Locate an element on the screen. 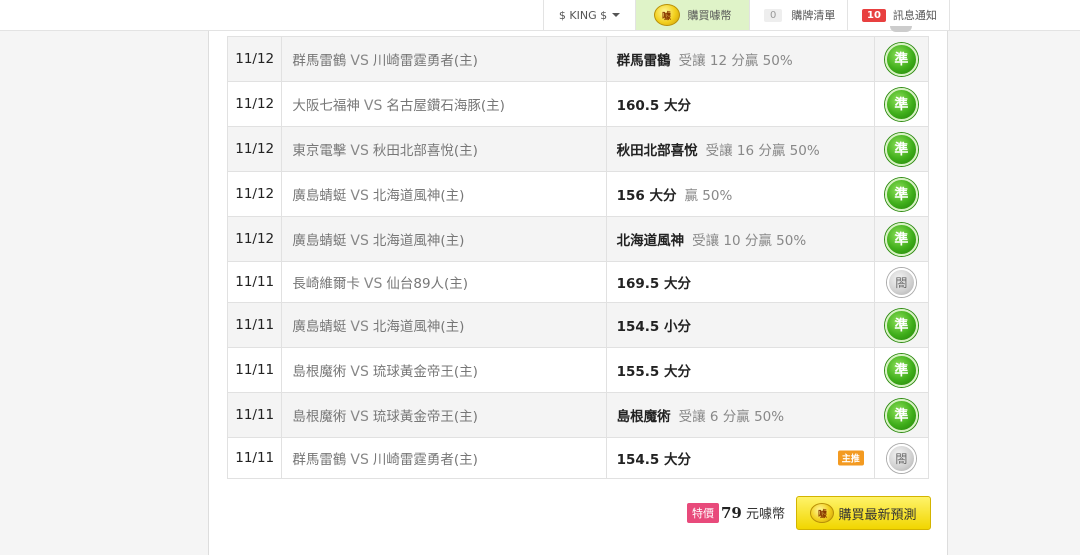  price-unit: 元噱幣 is located at coordinates (766, 514).